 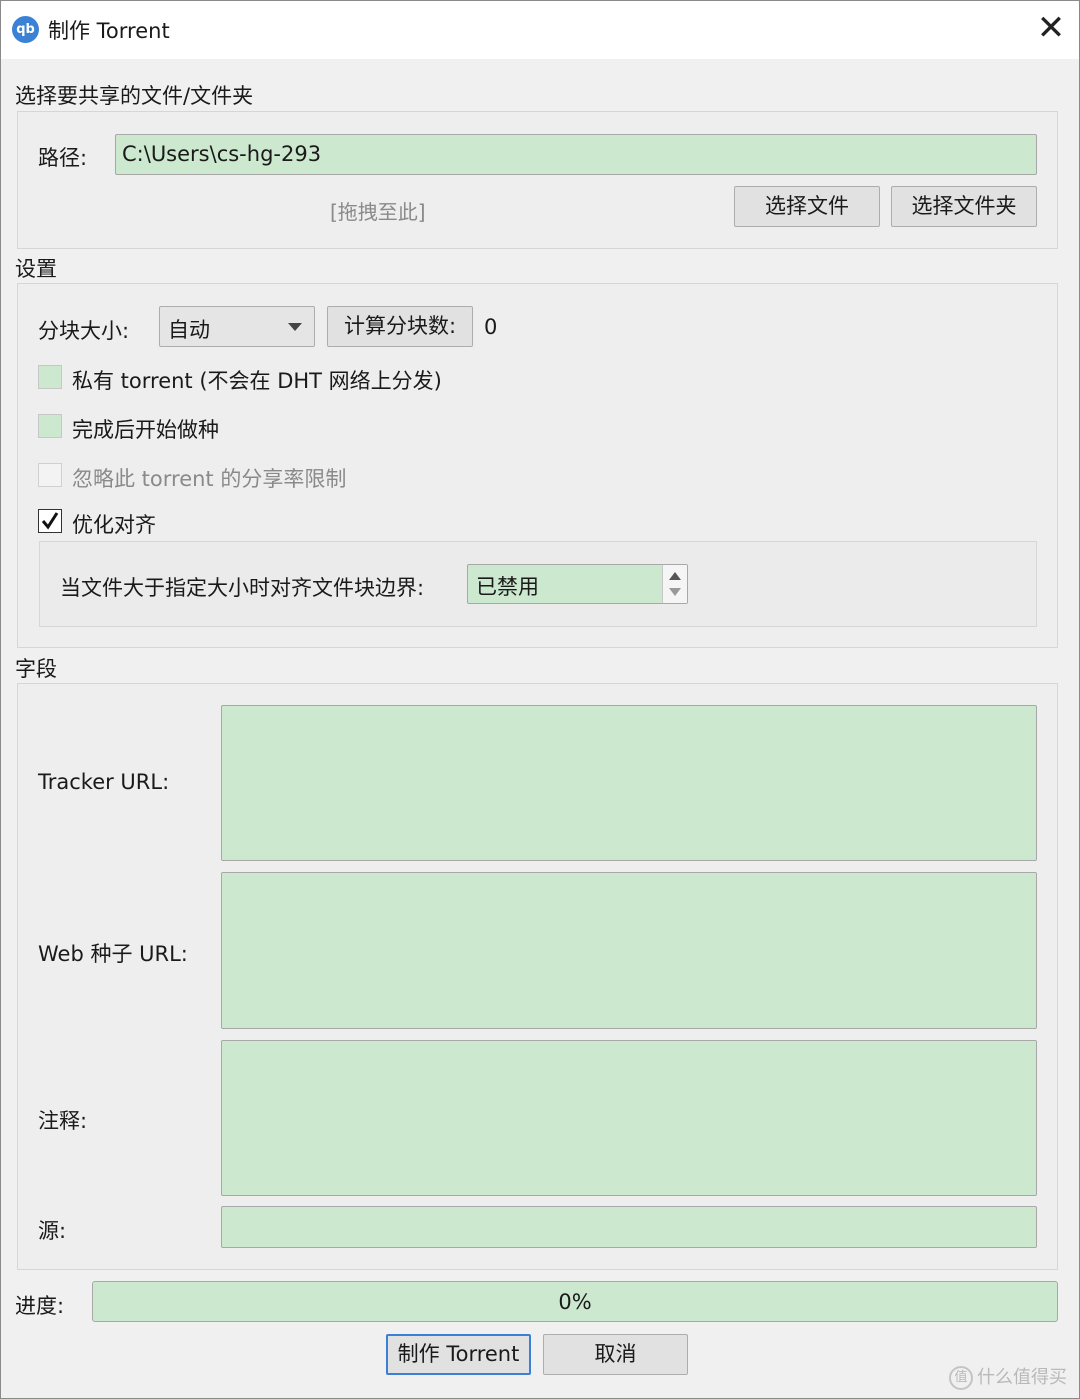 What do you see at coordinates (629, 783) in the screenshot?
I see `tracker-url-textarea` at bounding box center [629, 783].